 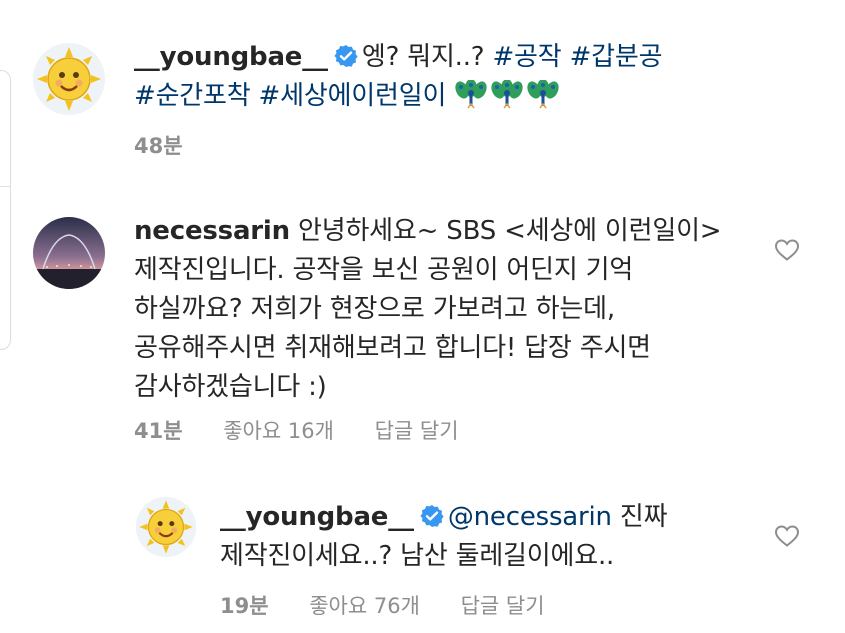 What do you see at coordinates (616, 57) in the screenshot?
I see `hashtag-link: #갑분공` at bounding box center [616, 57].